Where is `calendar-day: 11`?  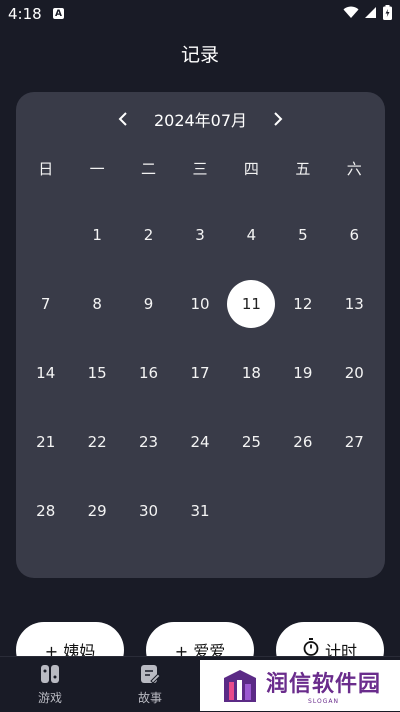
calendar-day: 11 is located at coordinates (251, 303).